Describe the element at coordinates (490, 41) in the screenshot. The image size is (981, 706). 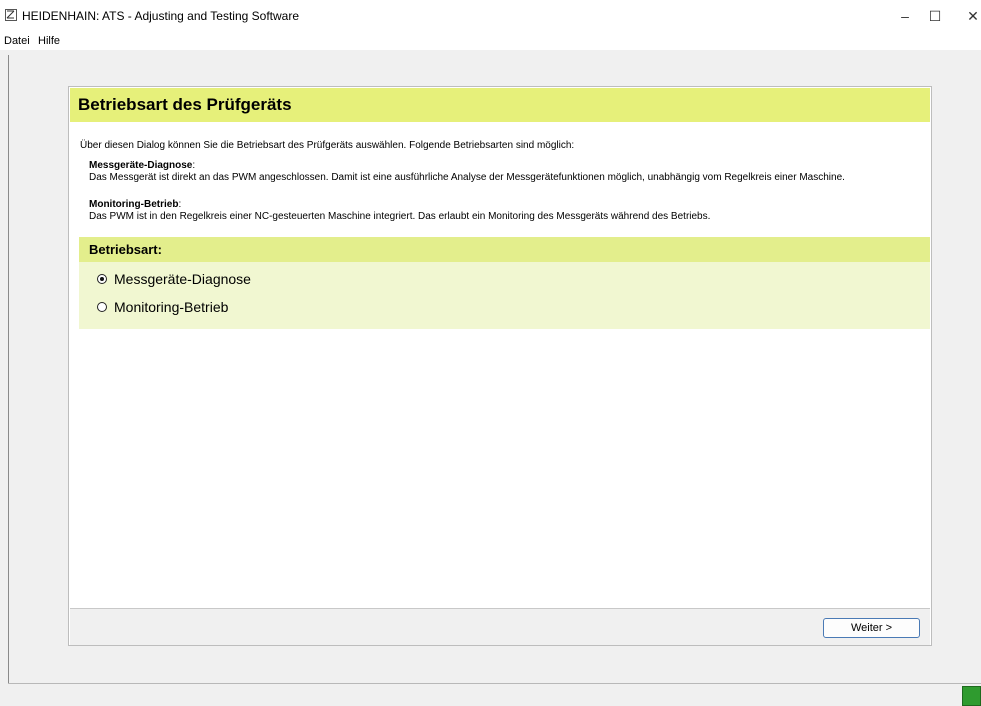
I see `menu-bar: Datei Hilfe` at that location.